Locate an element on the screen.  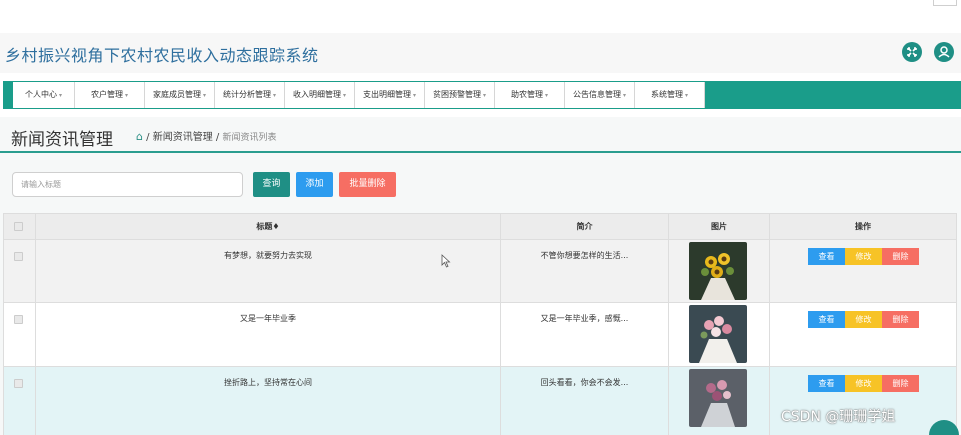
nav-item-family-members: 家庭成员管理 ▾ is located at coordinates (180, 95).